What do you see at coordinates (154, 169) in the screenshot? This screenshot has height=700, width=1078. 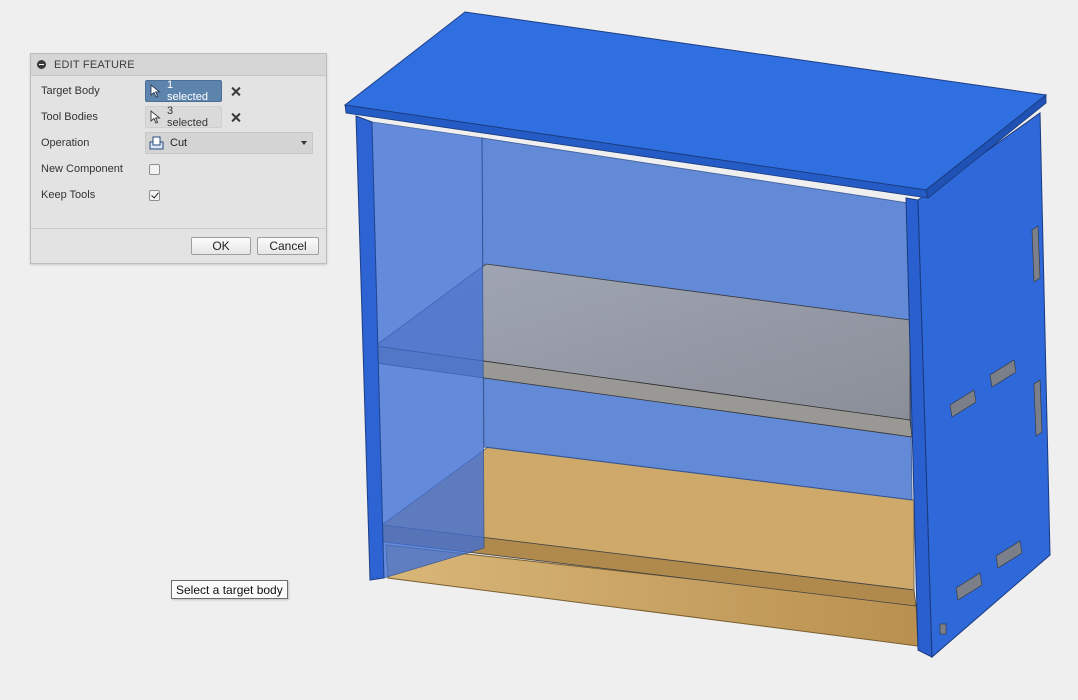 I see `new-component-checkbox` at bounding box center [154, 169].